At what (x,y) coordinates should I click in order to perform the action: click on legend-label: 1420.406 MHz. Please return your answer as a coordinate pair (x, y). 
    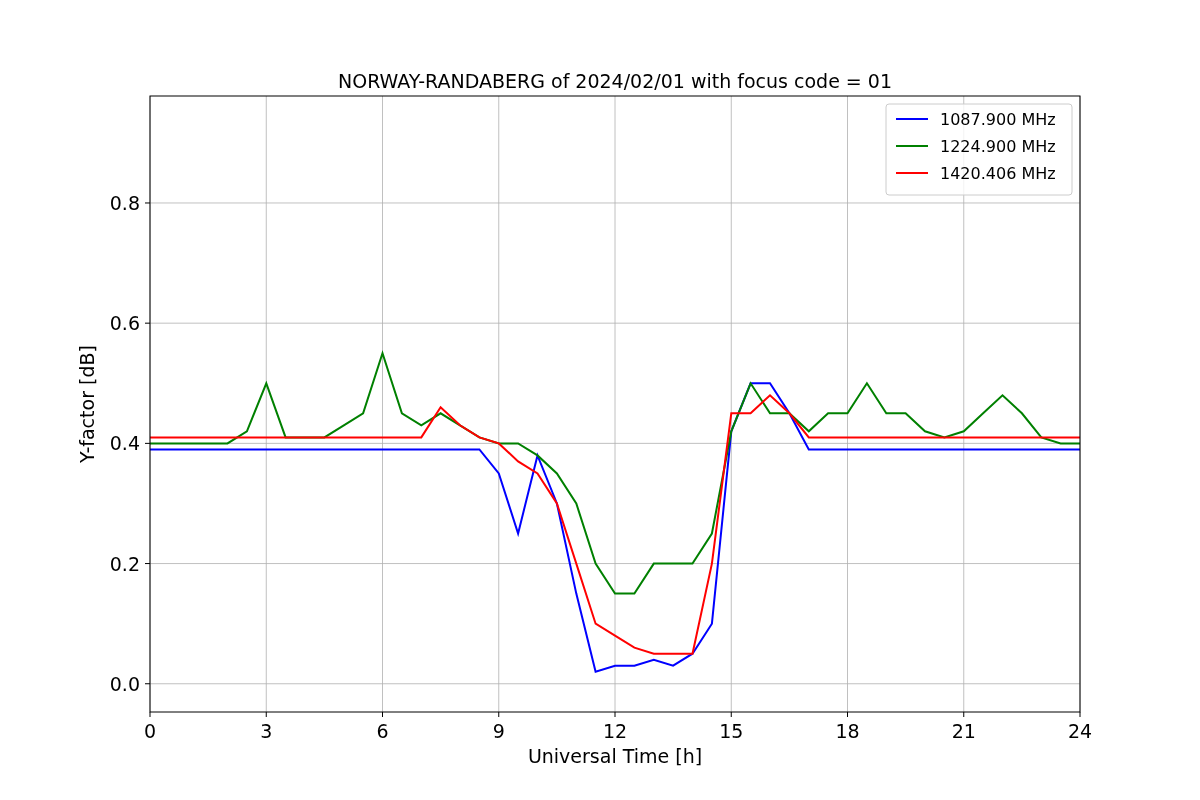
    Looking at the image, I should click on (998, 173).